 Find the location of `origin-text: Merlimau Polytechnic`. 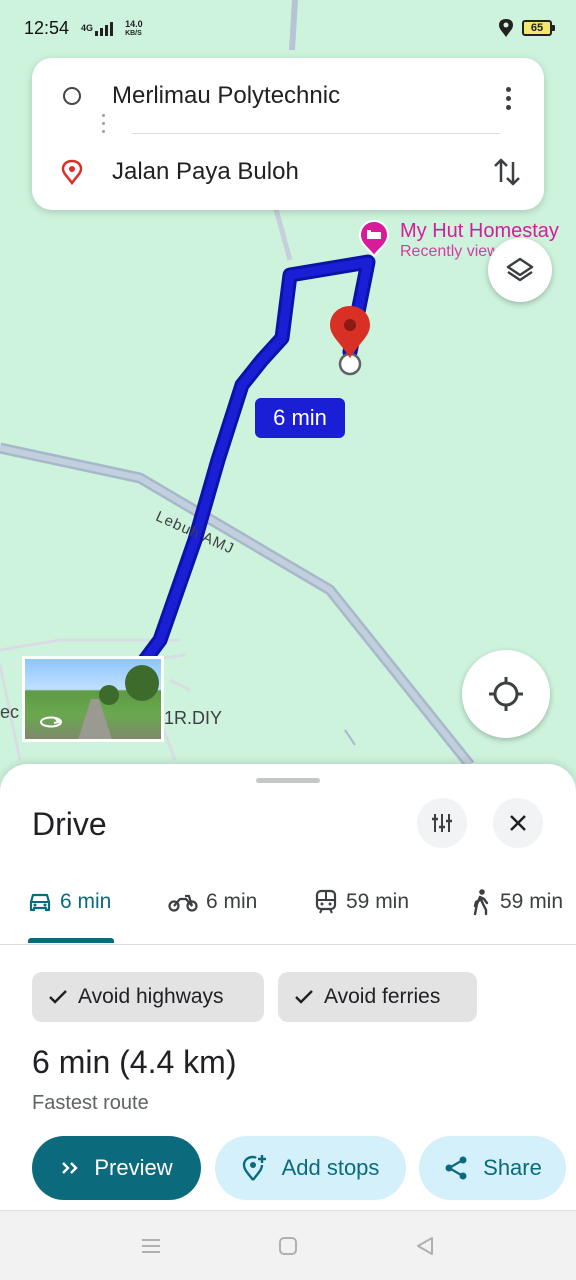

origin-text: Merlimau Polytechnic is located at coordinates (226, 95).